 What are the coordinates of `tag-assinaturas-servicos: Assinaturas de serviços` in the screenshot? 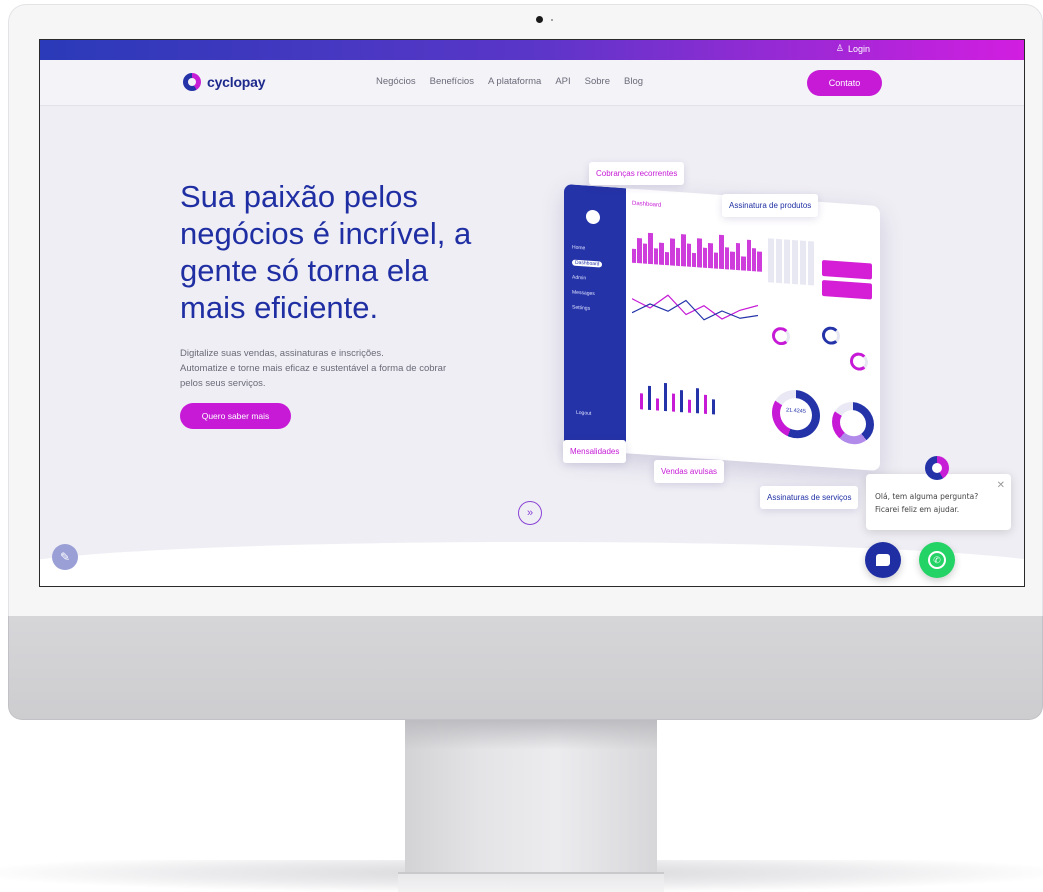 It's located at (809, 497).